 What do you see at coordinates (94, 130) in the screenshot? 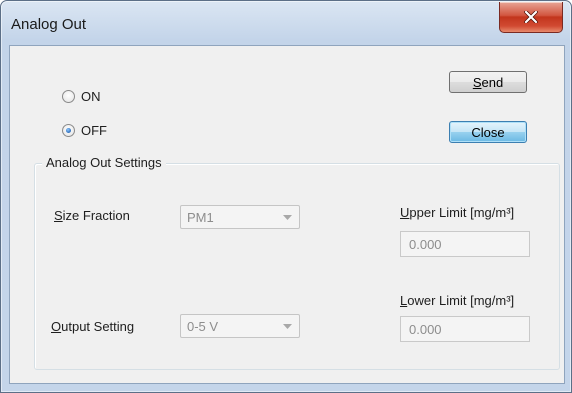
I see `off-radio-label: OFF` at bounding box center [94, 130].